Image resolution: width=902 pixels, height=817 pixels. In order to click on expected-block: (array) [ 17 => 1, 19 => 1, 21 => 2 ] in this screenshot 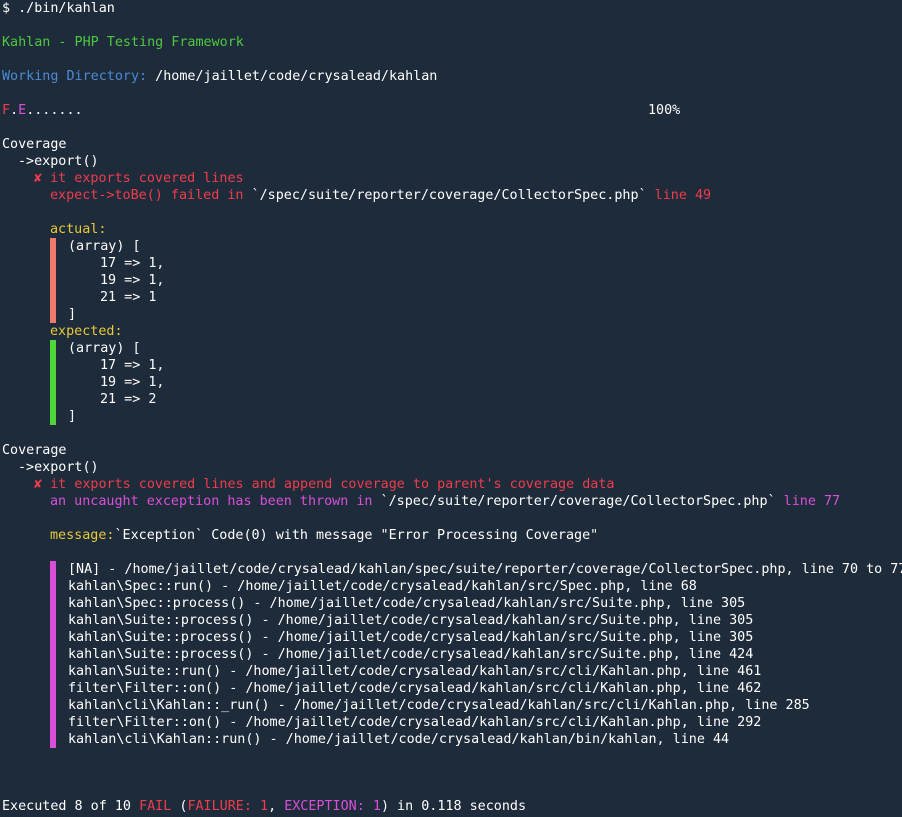, I will do `click(476, 382)`.